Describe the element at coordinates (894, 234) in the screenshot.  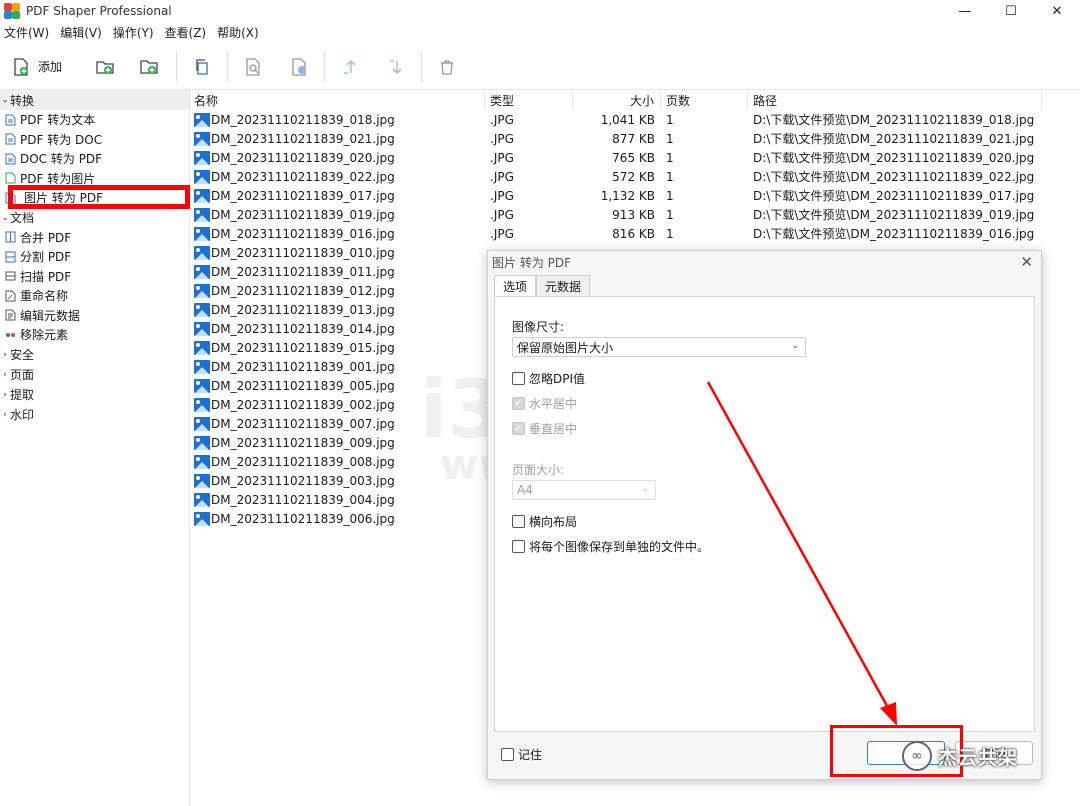
I see `file-path: D:\下载\文件预览\DM_20231110211839_016.jpg` at that location.